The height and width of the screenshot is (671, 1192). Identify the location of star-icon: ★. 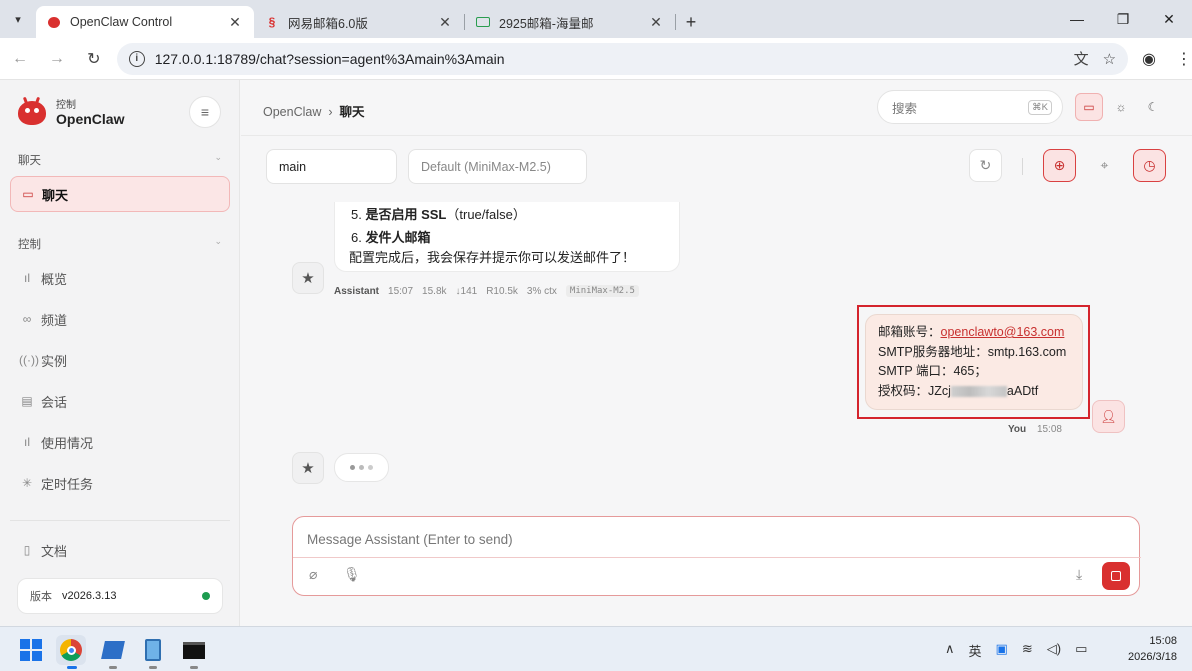
(308, 278).